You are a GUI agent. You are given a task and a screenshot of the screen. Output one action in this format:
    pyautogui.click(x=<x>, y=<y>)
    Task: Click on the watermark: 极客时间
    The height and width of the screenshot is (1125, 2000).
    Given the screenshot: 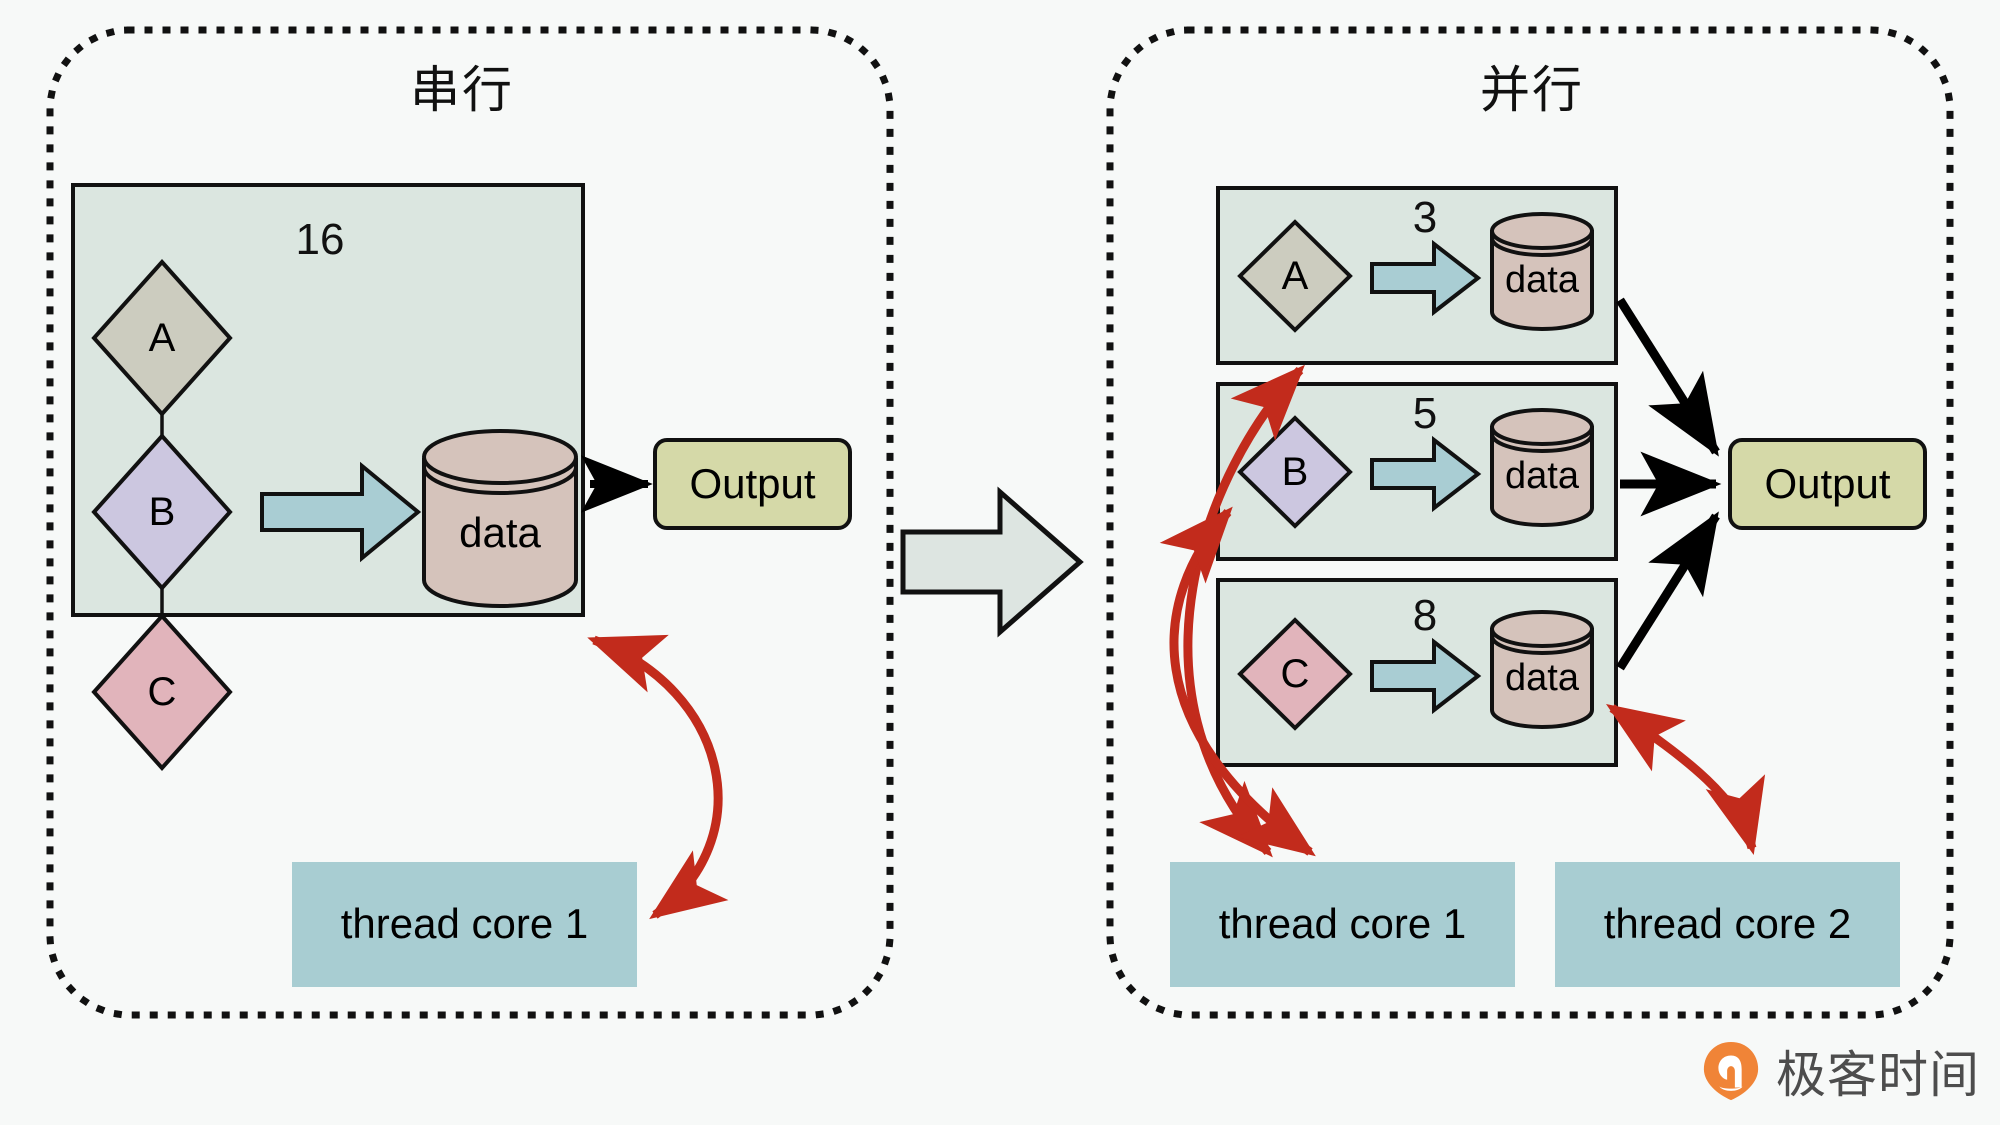 What is the action you would take?
    pyautogui.click(x=1840, y=1071)
    